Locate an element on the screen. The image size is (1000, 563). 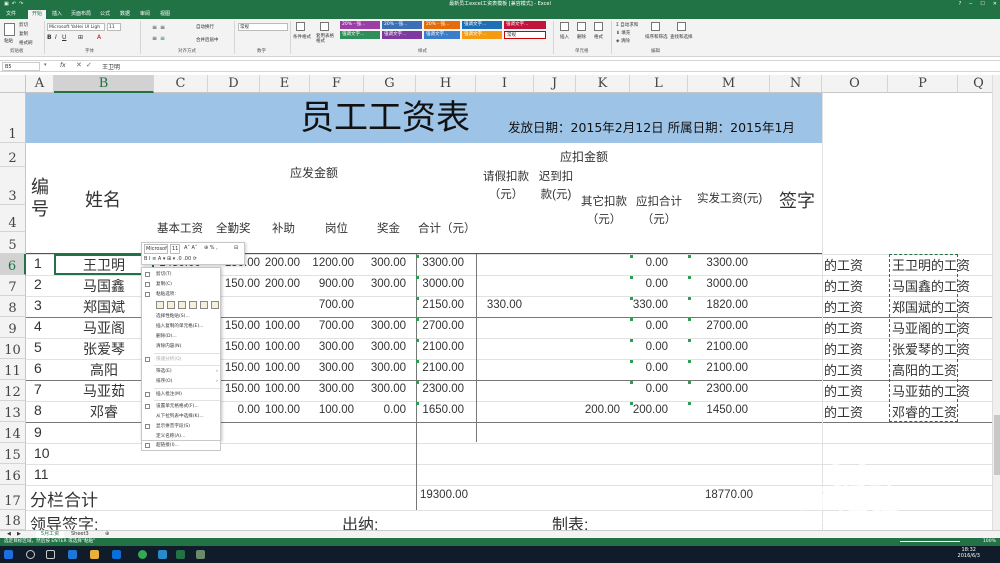
cell-no: 3 is located at coordinates (40, 305).